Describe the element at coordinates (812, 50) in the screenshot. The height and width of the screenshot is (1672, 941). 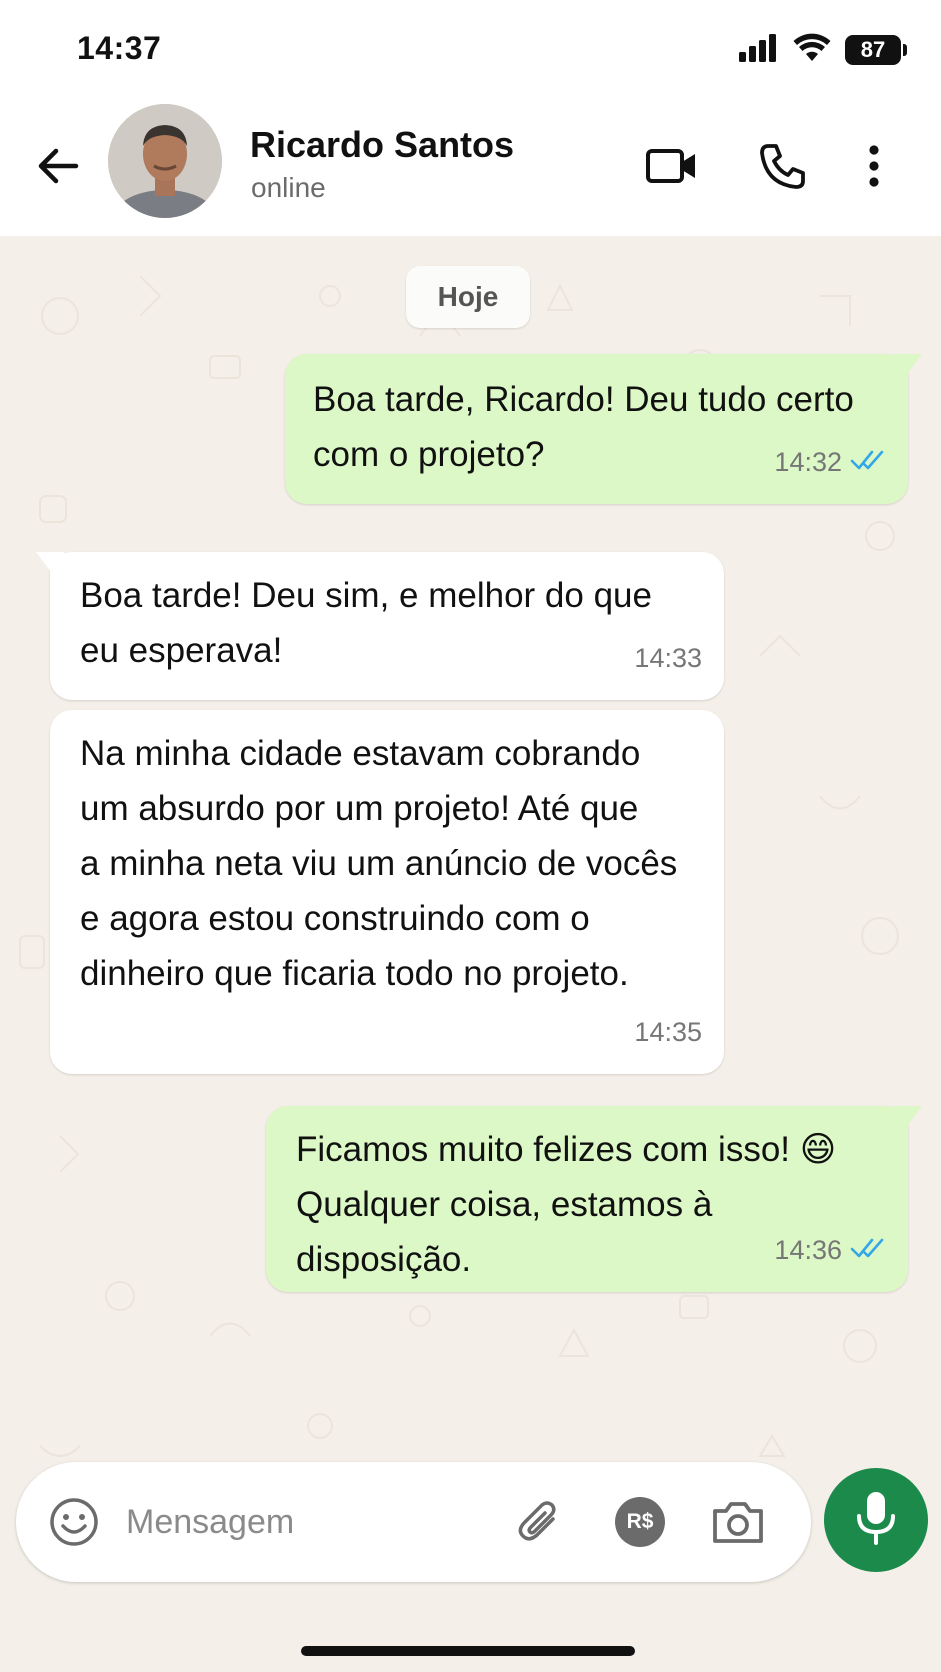
I see `wifi-icon` at that location.